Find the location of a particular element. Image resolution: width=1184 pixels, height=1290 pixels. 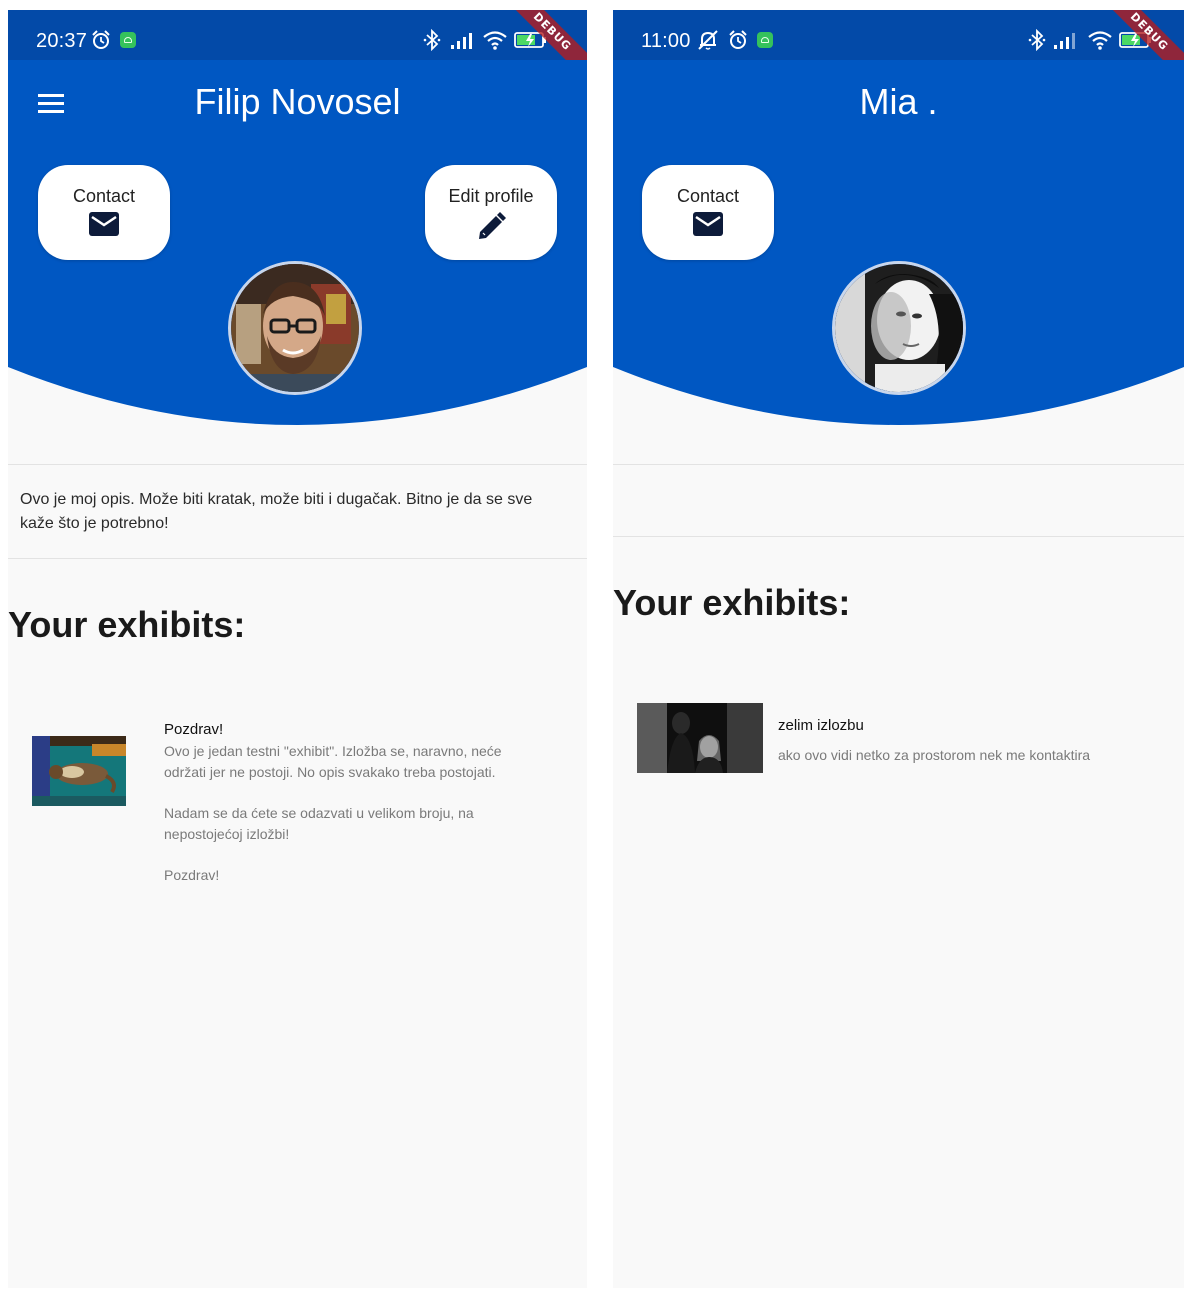

edit-profile-label: Edit profile is located at coordinates (491, 196).